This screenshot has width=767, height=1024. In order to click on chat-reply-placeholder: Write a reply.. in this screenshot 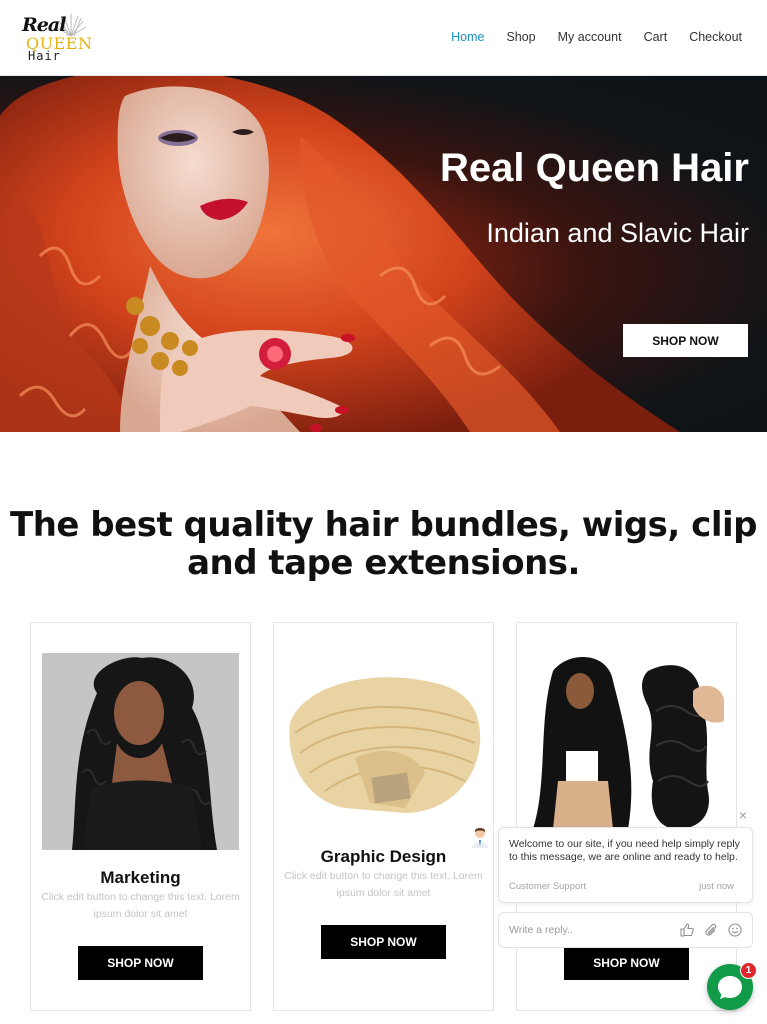, I will do `click(541, 930)`.